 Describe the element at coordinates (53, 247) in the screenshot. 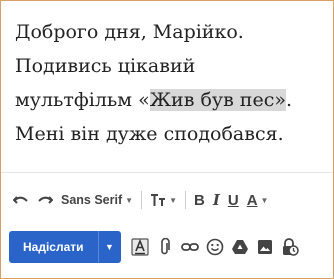

I see `send-button: Надіслати` at that location.